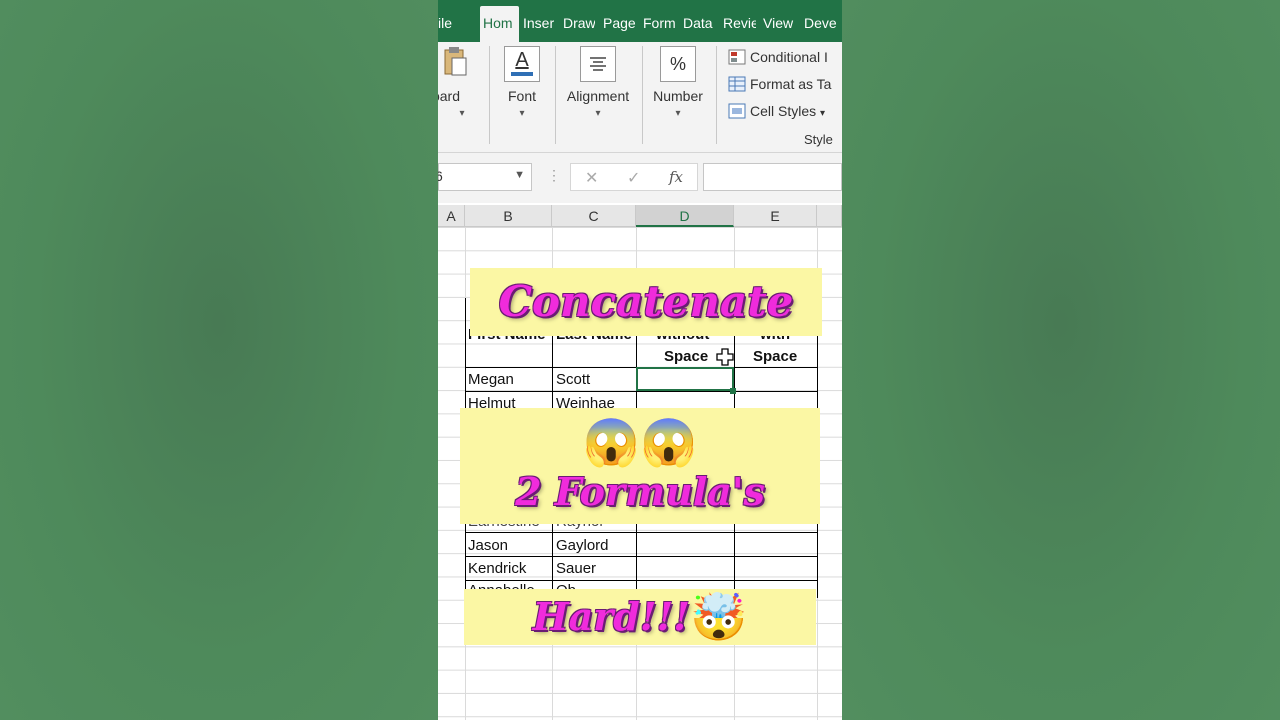  I want to click on column-header-f, so click(829, 216).